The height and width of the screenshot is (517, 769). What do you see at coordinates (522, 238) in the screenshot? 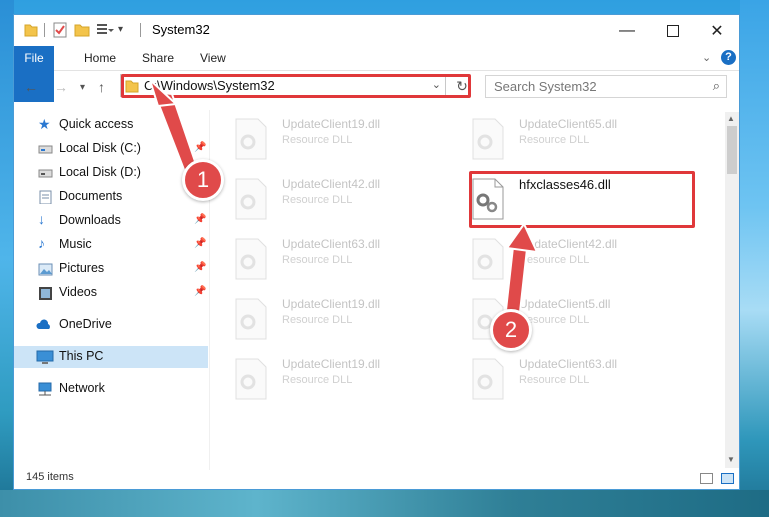
I see `arrow-2-head-icon` at bounding box center [522, 238].